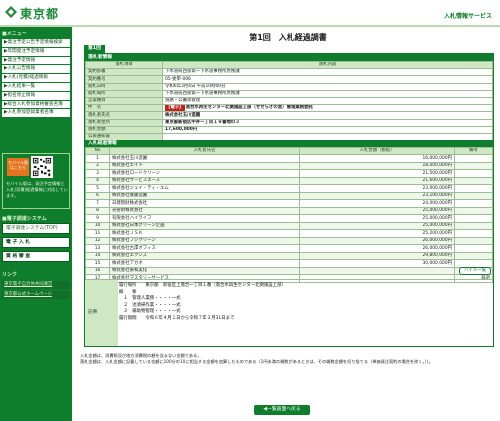 This screenshot has width=500, height=421. What do you see at coordinates (97, 196) in the screenshot?
I see `bid-no: 6` at bounding box center [97, 196].